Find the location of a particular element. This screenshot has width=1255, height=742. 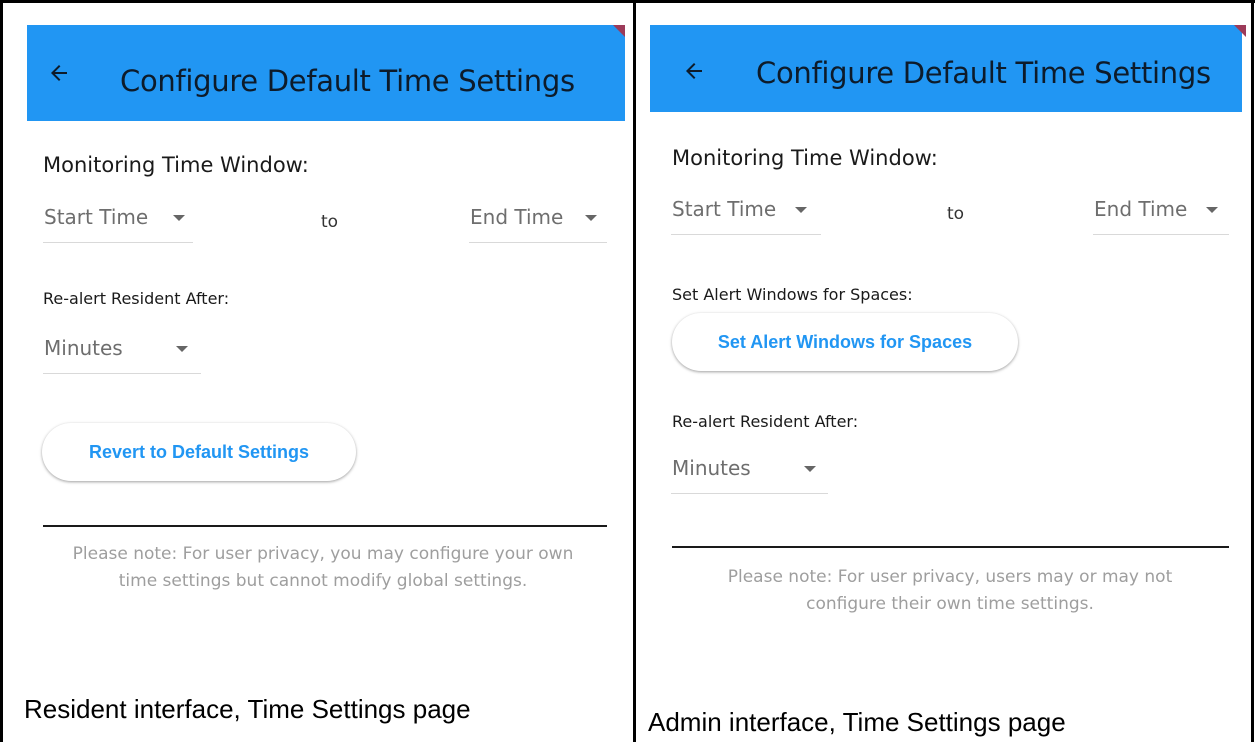

resident-caption: Resident interface, Time Settings page is located at coordinates (247, 709).